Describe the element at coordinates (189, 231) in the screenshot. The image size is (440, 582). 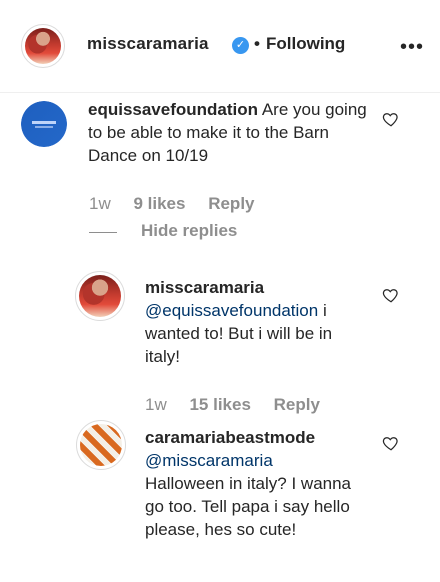
I see `hide-replies-button: Hide replies` at that location.